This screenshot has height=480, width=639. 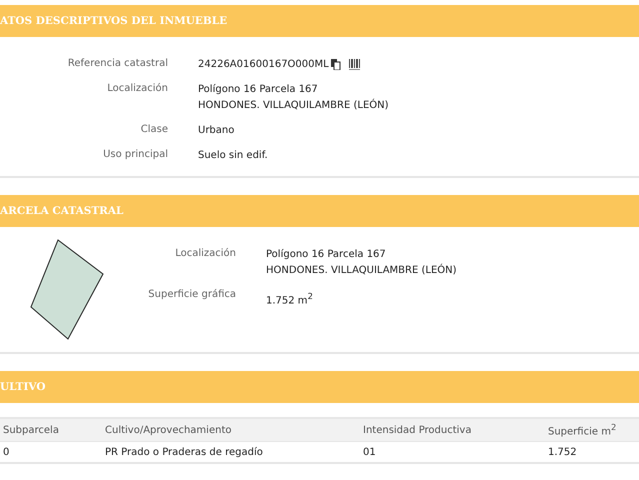 What do you see at coordinates (31, 430) in the screenshot?
I see `column-header: Subparcela` at bounding box center [31, 430].